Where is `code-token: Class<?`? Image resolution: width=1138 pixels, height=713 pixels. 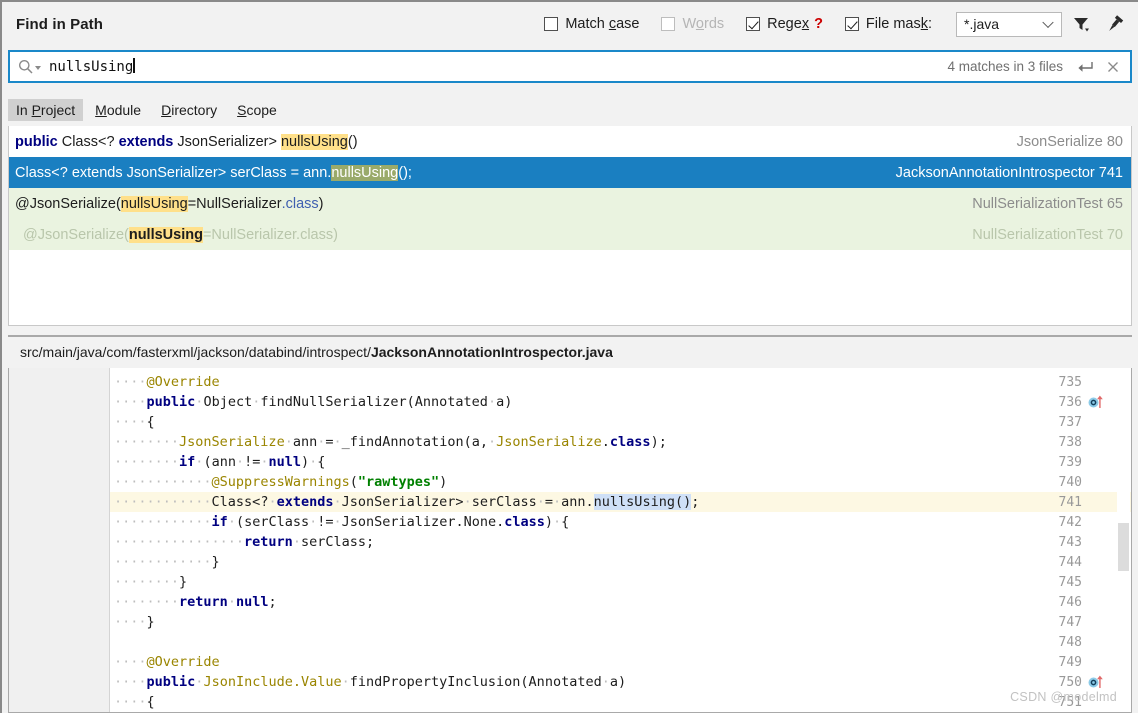 code-token: Class<? is located at coordinates (90, 141).